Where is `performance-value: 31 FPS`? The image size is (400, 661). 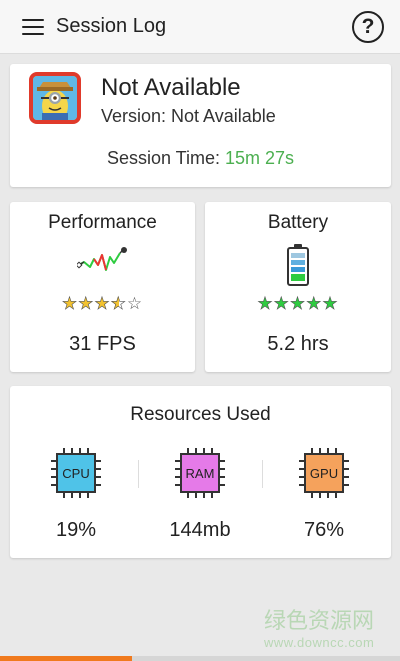
performance-value: 31 FPS is located at coordinates (102, 344).